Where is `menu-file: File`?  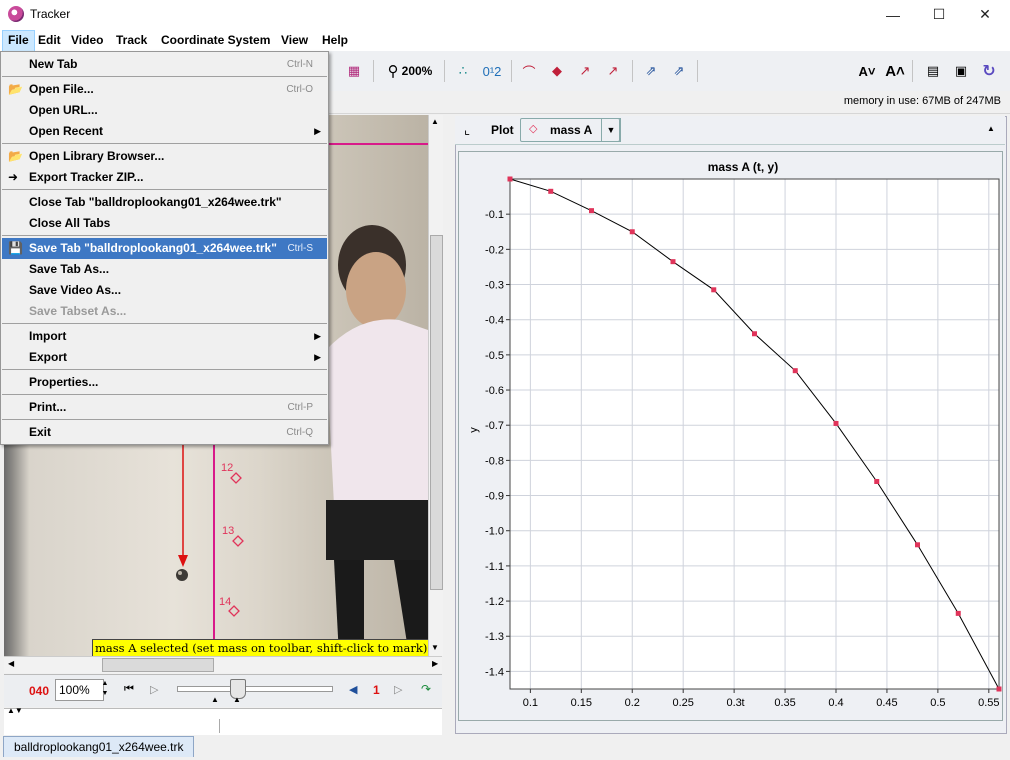
menu-file: File is located at coordinates (18, 41).